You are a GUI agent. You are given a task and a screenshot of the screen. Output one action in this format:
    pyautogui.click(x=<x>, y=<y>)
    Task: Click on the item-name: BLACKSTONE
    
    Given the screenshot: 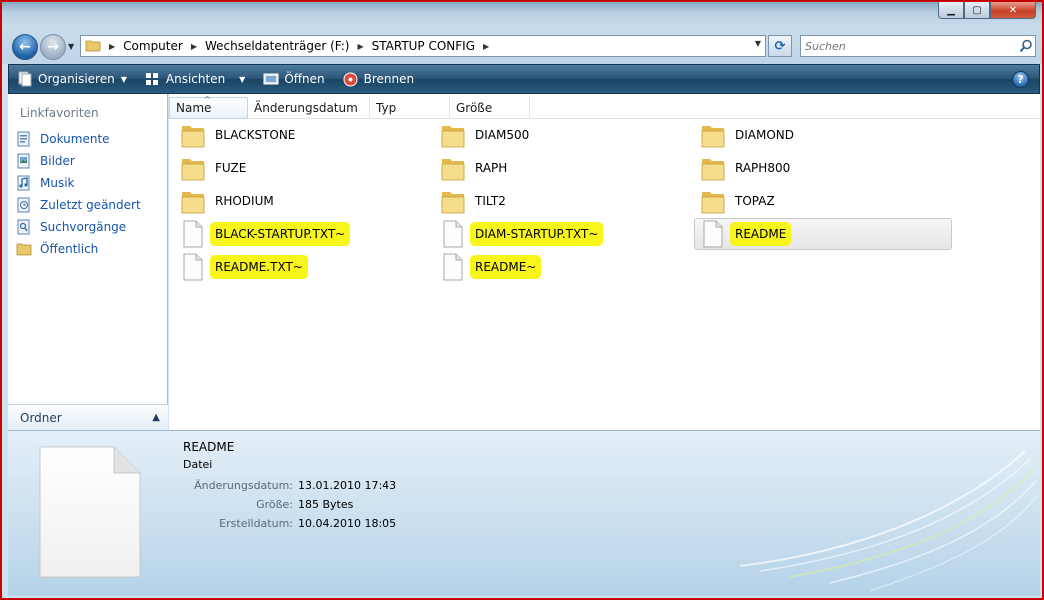 What is the action you would take?
    pyautogui.click(x=255, y=135)
    